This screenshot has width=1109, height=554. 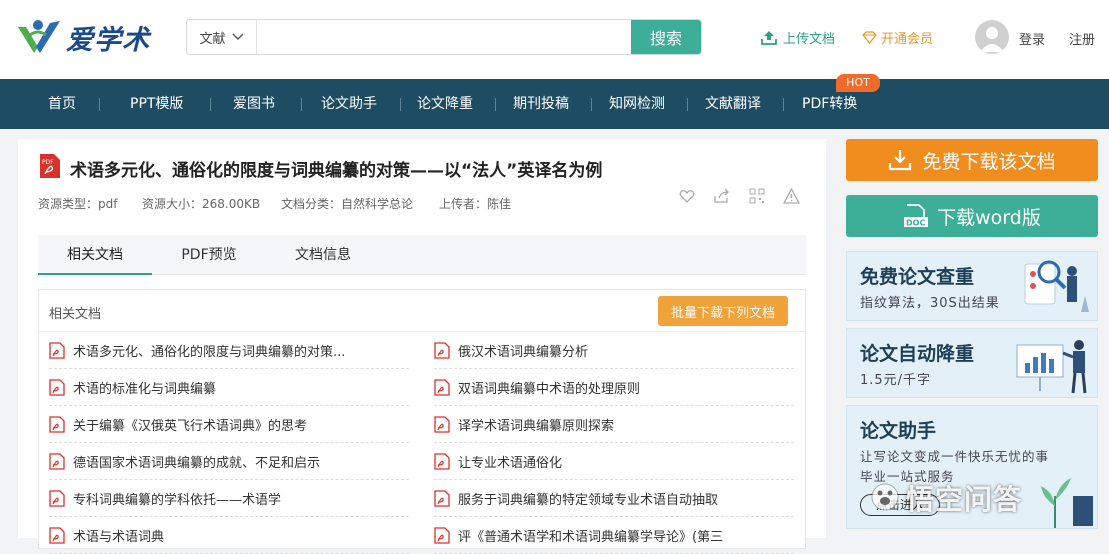 What do you see at coordinates (119, 537) in the screenshot?
I see `list-item-title: 术语与术语词典` at bounding box center [119, 537].